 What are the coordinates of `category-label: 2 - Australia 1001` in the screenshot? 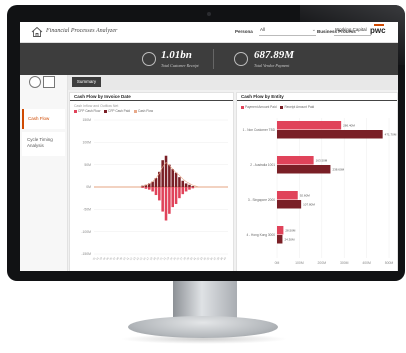 It's located at (262, 165).